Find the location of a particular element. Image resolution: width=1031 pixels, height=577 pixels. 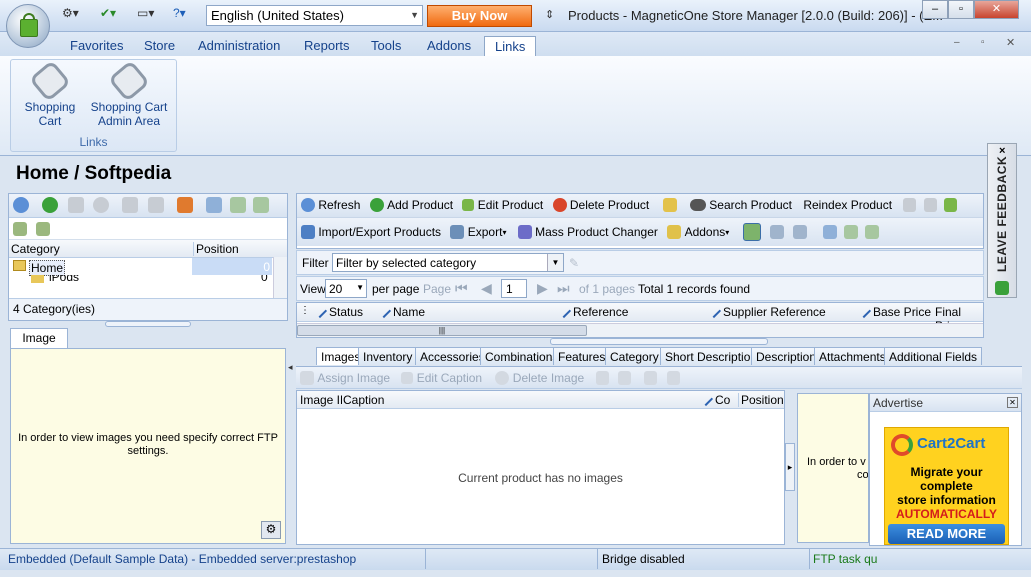

collapse-left-icon: ◂ is located at coordinates (291, 370).